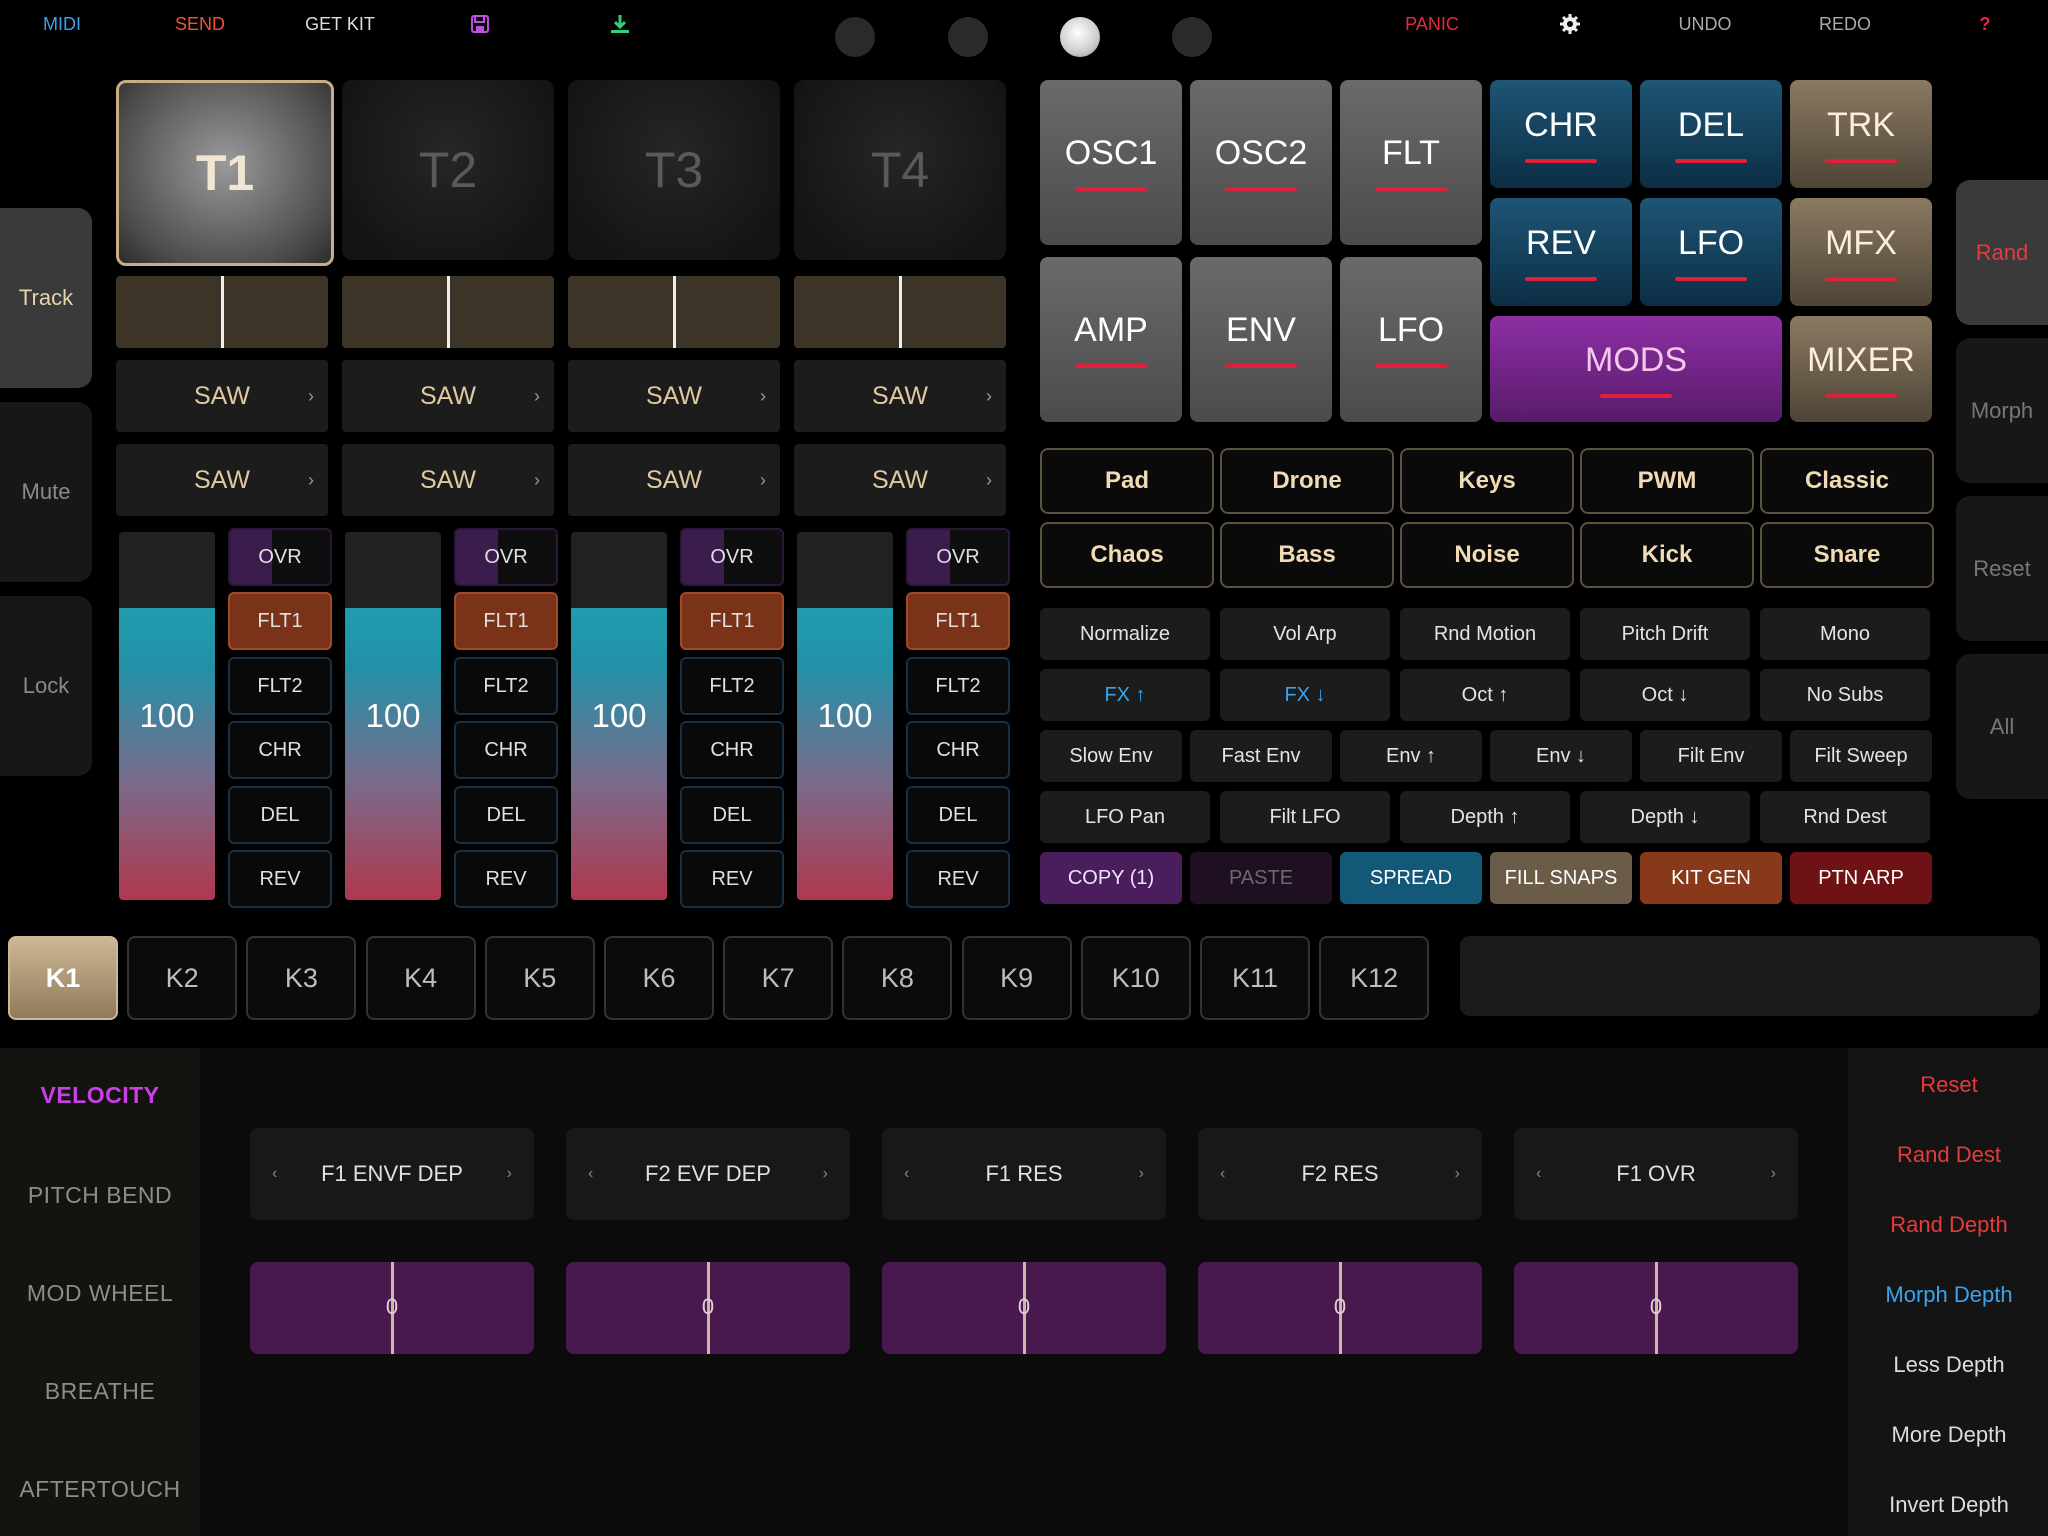  What do you see at coordinates (1750, 976) in the screenshot?
I see `kit-name-display` at bounding box center [1750, 976].